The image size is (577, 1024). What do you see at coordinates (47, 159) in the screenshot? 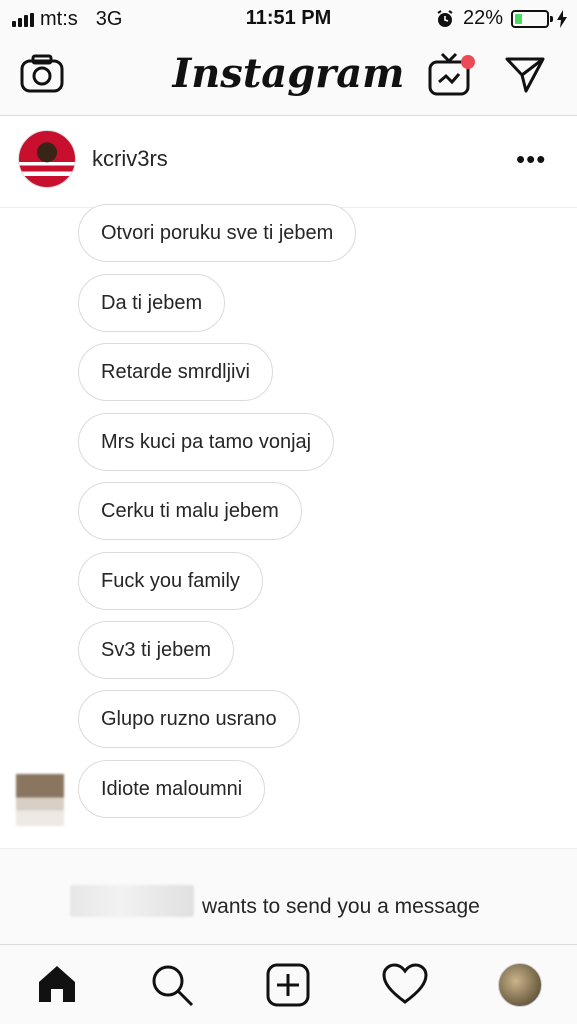
I see `avatar` at bounding box center [47, 159].